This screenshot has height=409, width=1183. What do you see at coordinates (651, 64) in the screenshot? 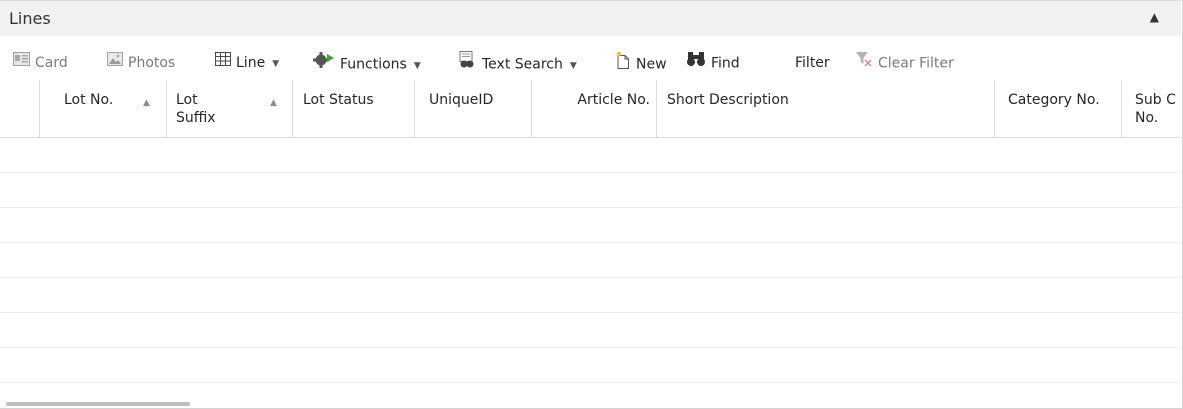
I see `new-label: New` at bounding box center [651, 64].